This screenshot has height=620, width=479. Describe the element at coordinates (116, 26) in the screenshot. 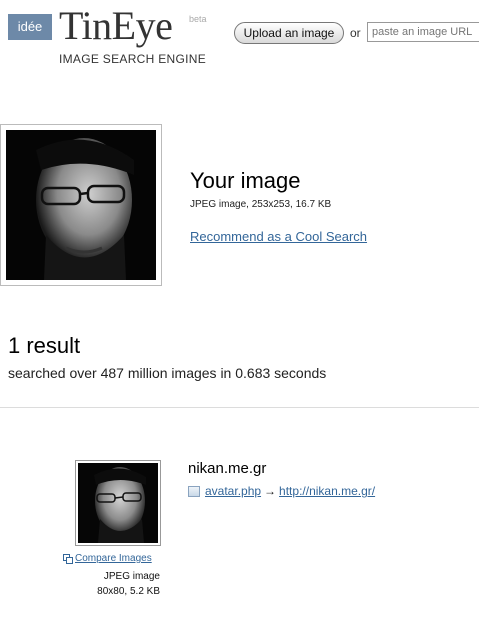

I see `tineye-logo: TinEye` at that location.